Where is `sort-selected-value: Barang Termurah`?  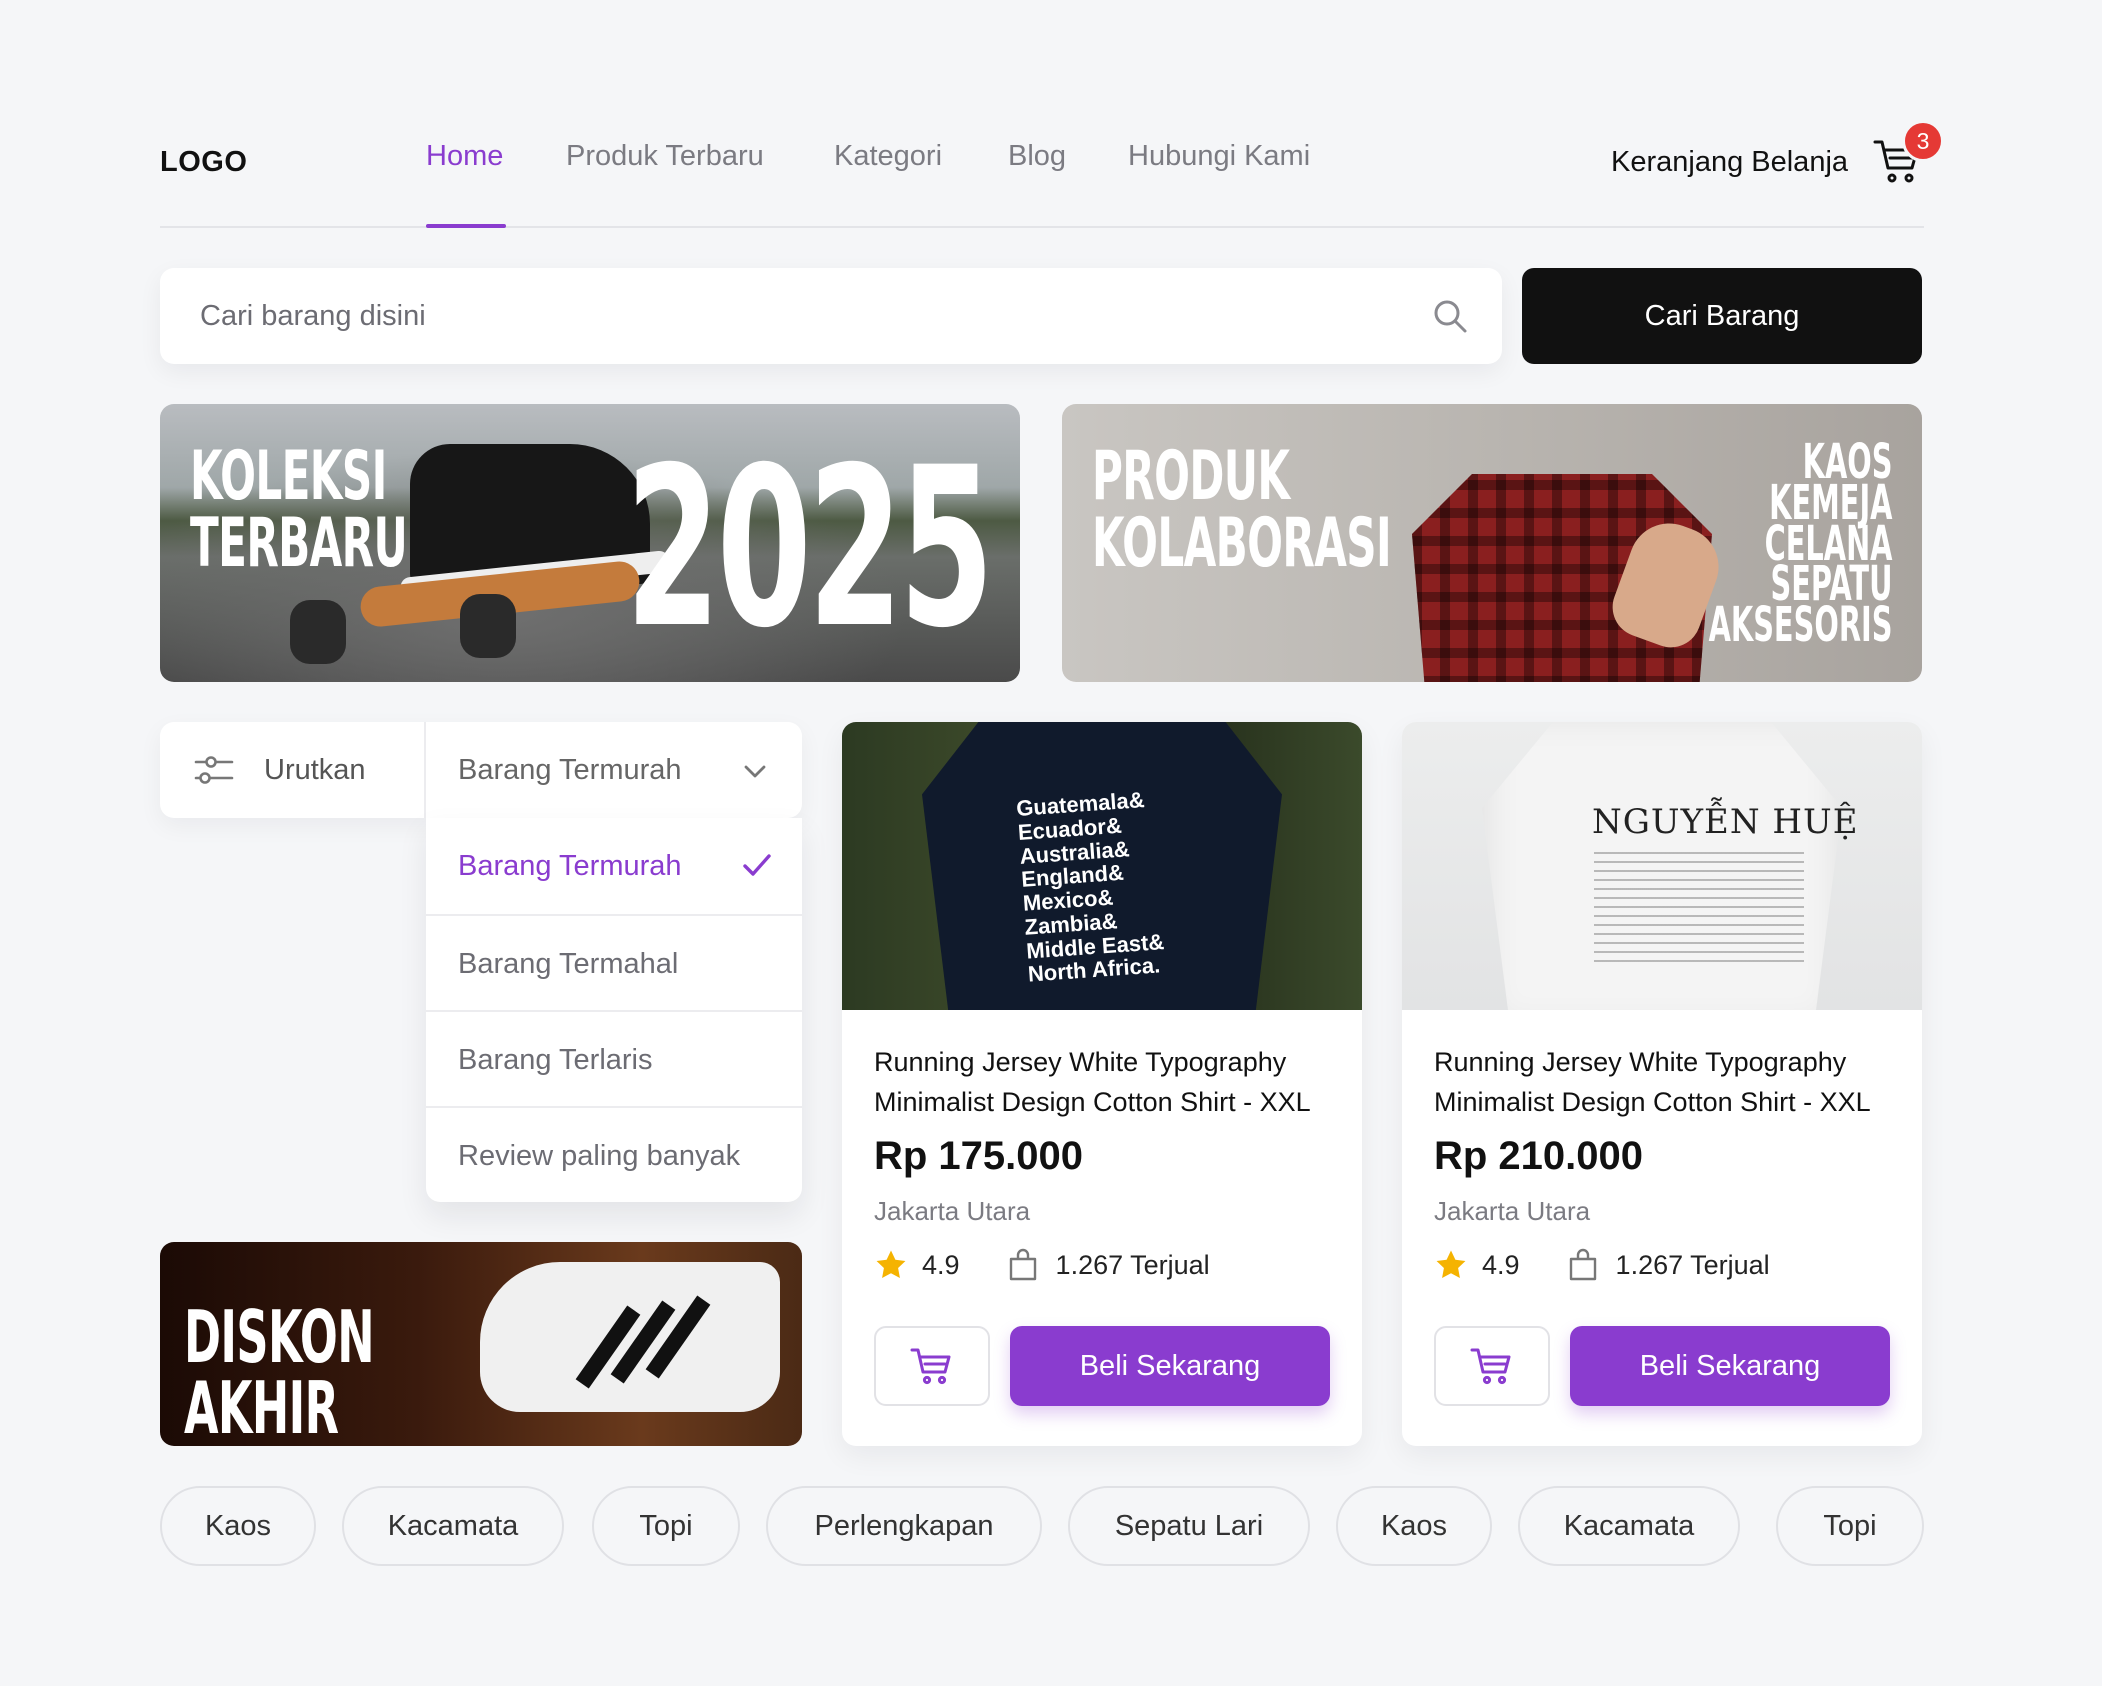 sort-selected-value: Barang Termurah is located at coordinates (570, 770).